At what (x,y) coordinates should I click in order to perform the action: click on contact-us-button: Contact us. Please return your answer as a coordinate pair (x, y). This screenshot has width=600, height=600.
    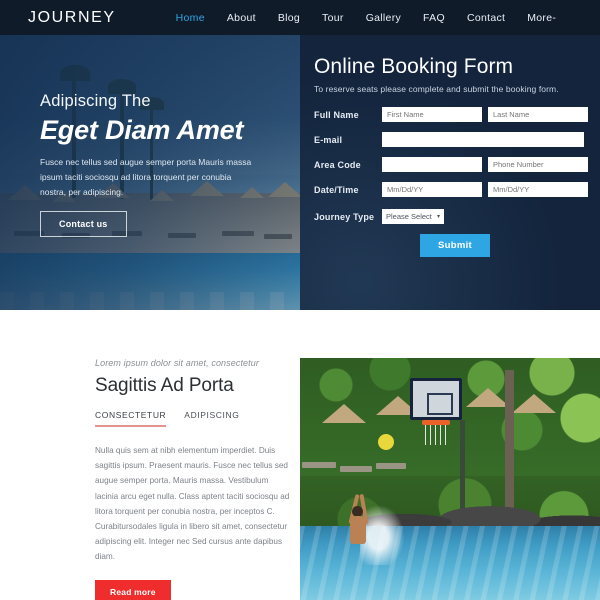
    Looking at the image, I should click on (83, 223).